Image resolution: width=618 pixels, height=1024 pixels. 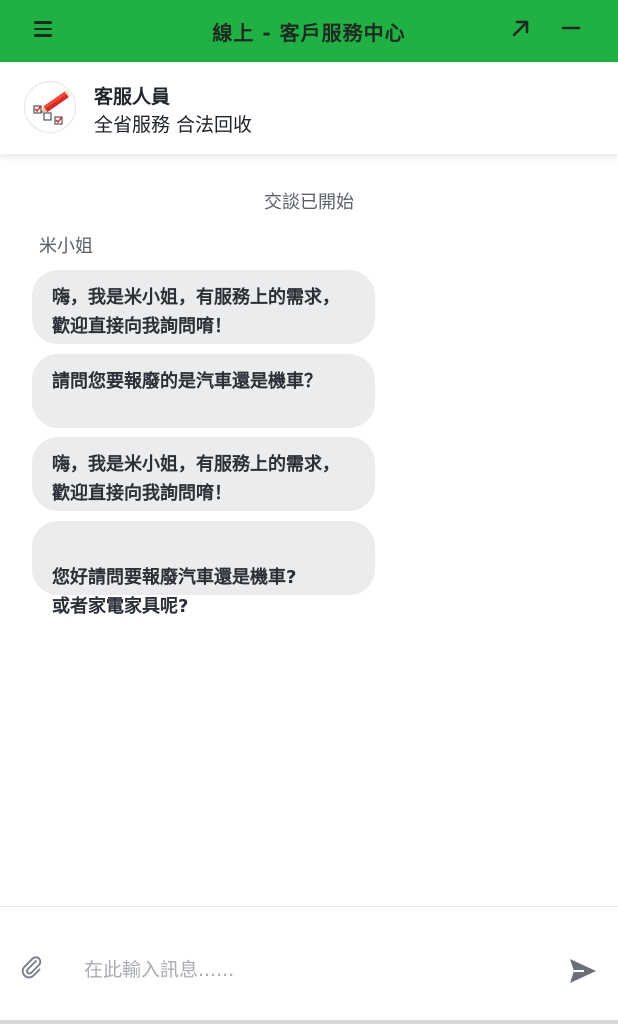 What do you see at coordinates (187, 381) in the screenshot?
I see `message-text: 請問您要報廢的是汽車還是機車？` at bounding box center [187, 381].